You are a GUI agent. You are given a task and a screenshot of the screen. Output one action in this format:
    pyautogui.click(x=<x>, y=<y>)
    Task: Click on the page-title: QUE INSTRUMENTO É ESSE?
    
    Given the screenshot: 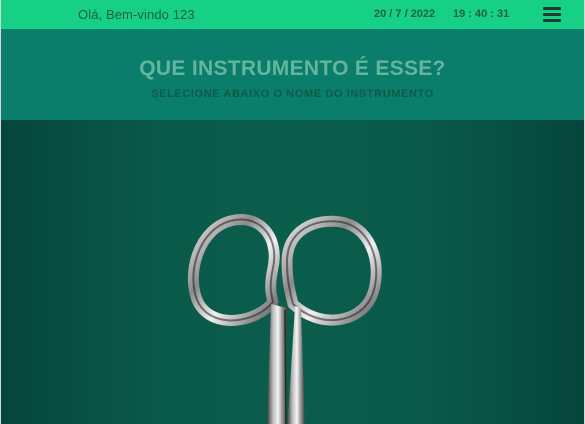 What is the action you would take?
    pyautogui.click(x=292, y=68)
    